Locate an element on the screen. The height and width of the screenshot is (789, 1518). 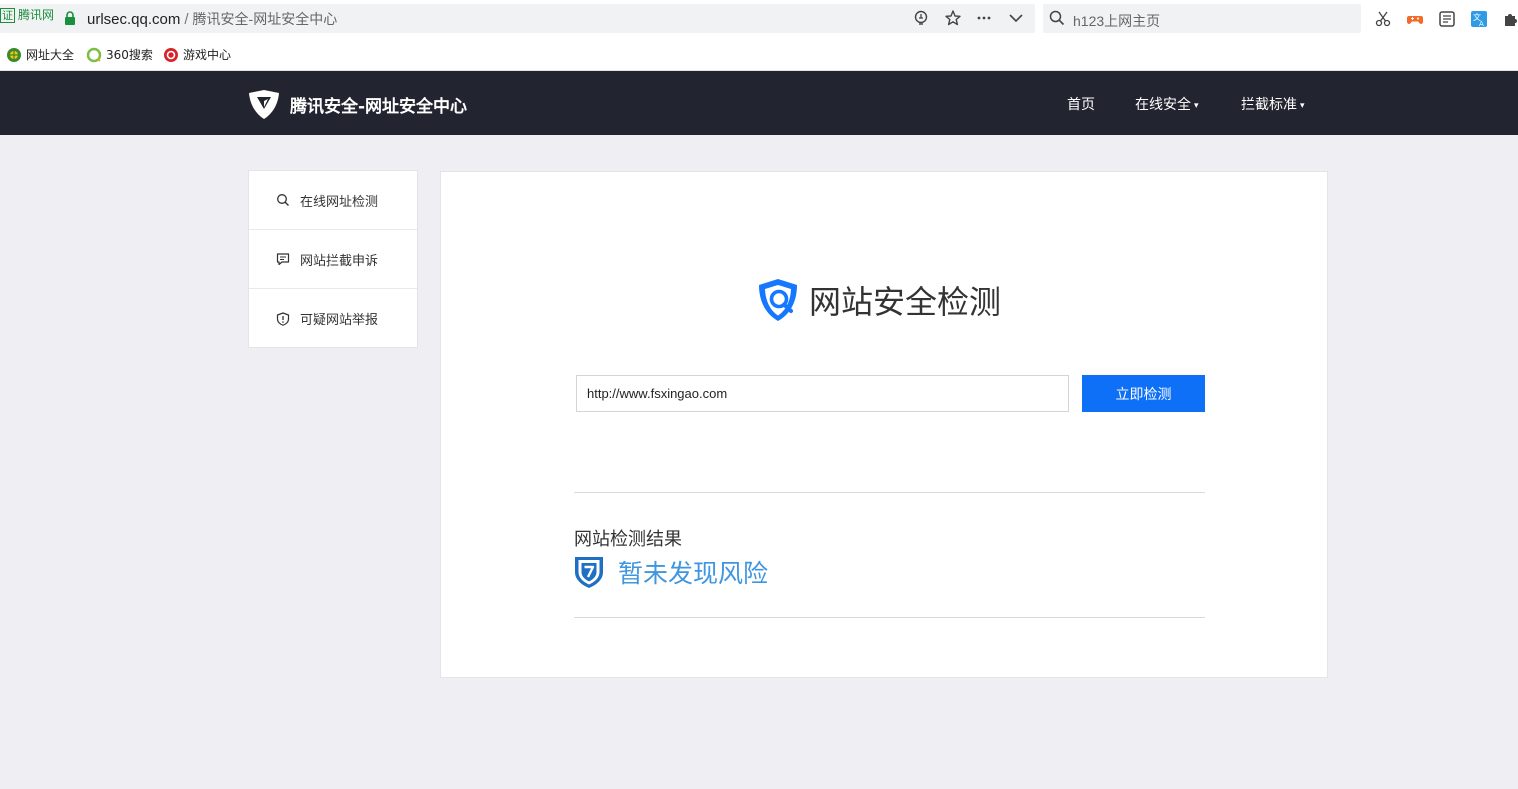
gamepad-icon is located at coordinates (1415, 19).